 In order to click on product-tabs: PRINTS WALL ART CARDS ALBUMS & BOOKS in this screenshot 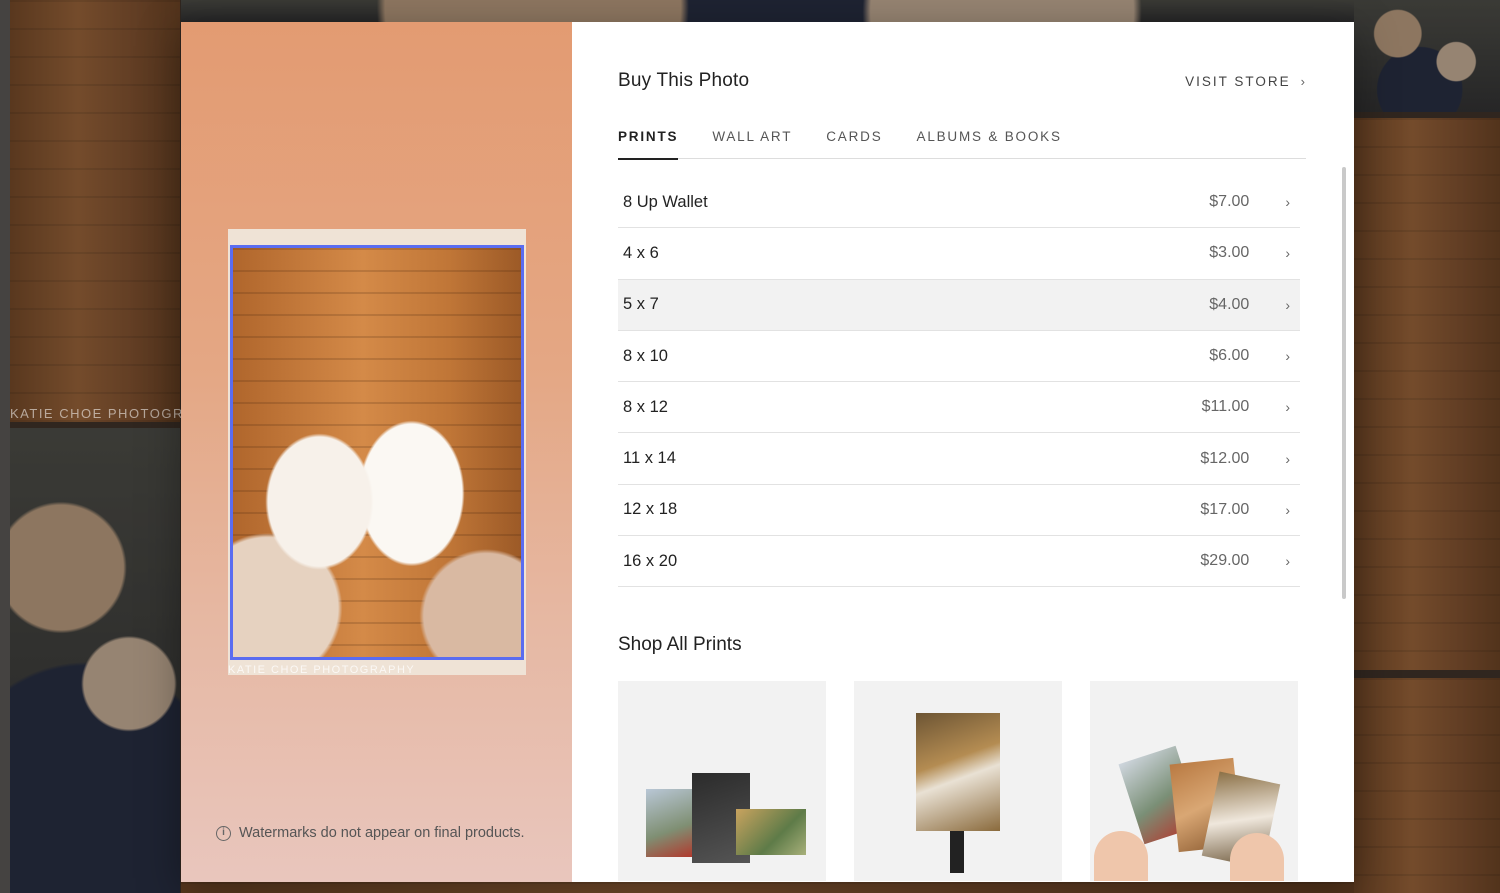, I will do `click(962, 144)`.